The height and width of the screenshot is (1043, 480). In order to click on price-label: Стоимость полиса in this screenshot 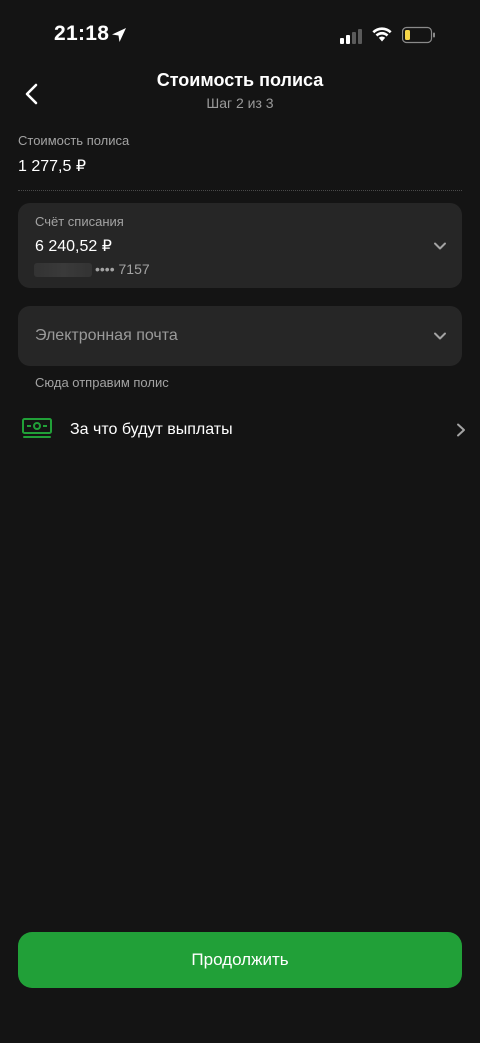, I will do `click(74, 140)`.